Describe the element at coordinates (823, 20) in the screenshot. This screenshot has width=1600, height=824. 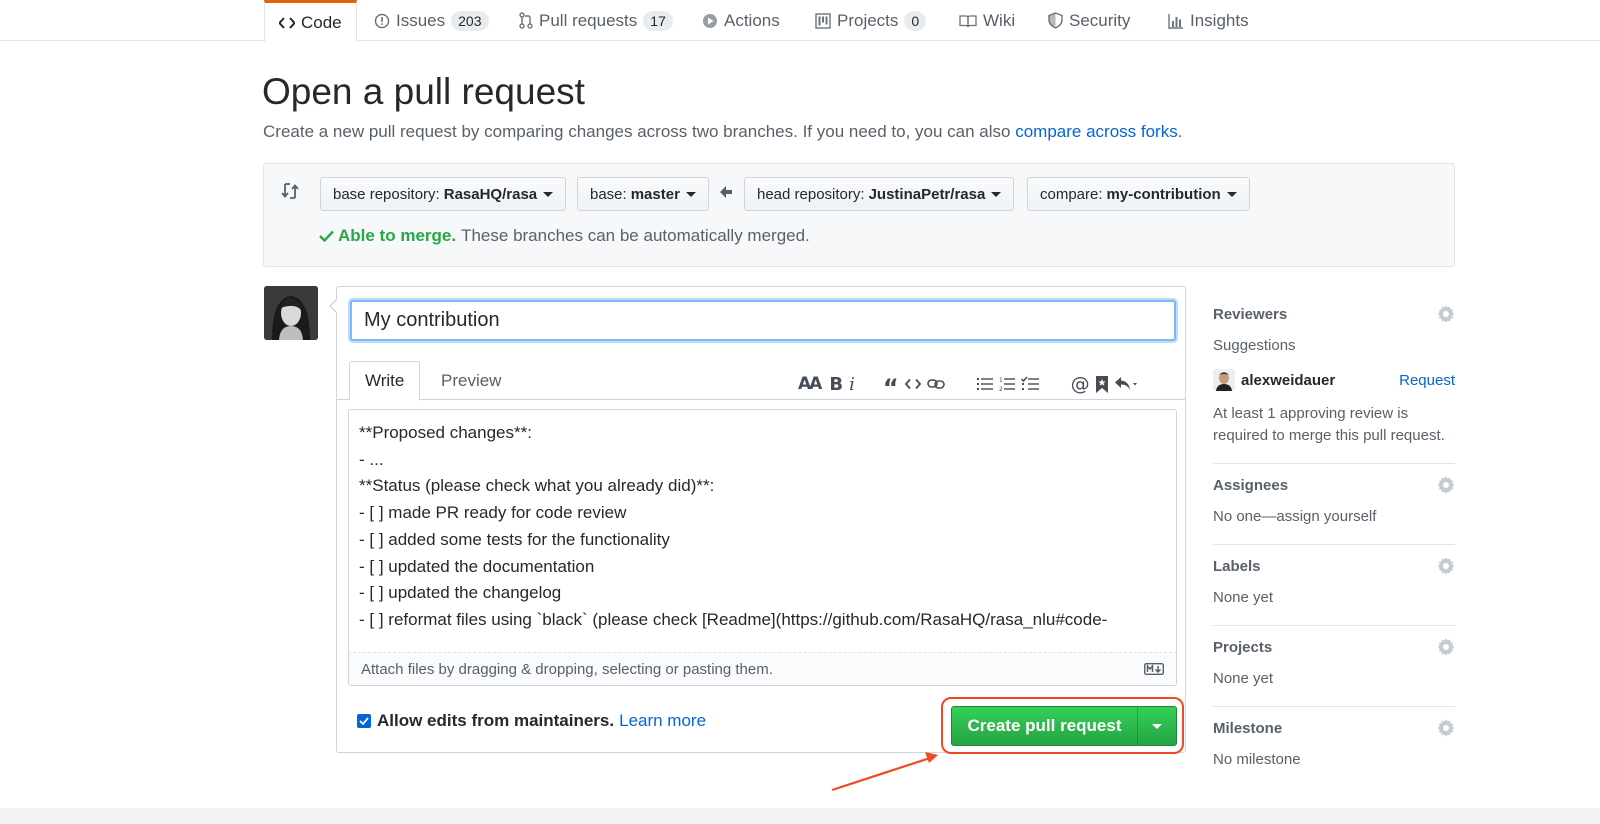
I see `project-icon` at that location.